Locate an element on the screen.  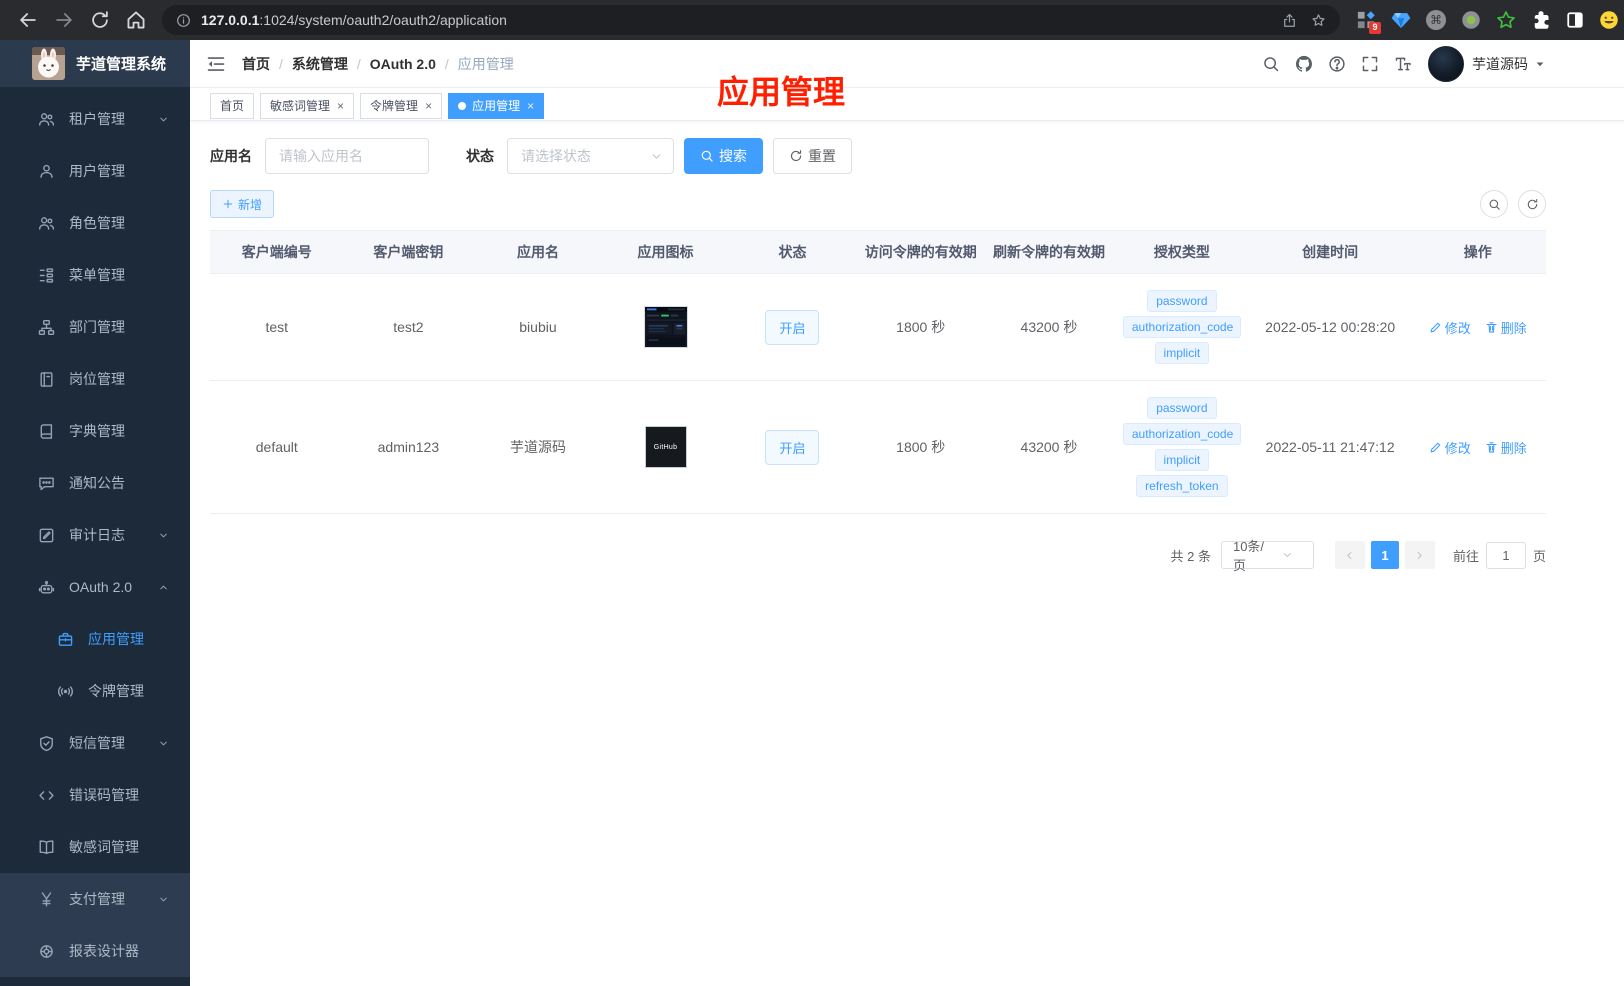
sidebar-item-report: 报表设计器 is located at coordinates (95, 951).